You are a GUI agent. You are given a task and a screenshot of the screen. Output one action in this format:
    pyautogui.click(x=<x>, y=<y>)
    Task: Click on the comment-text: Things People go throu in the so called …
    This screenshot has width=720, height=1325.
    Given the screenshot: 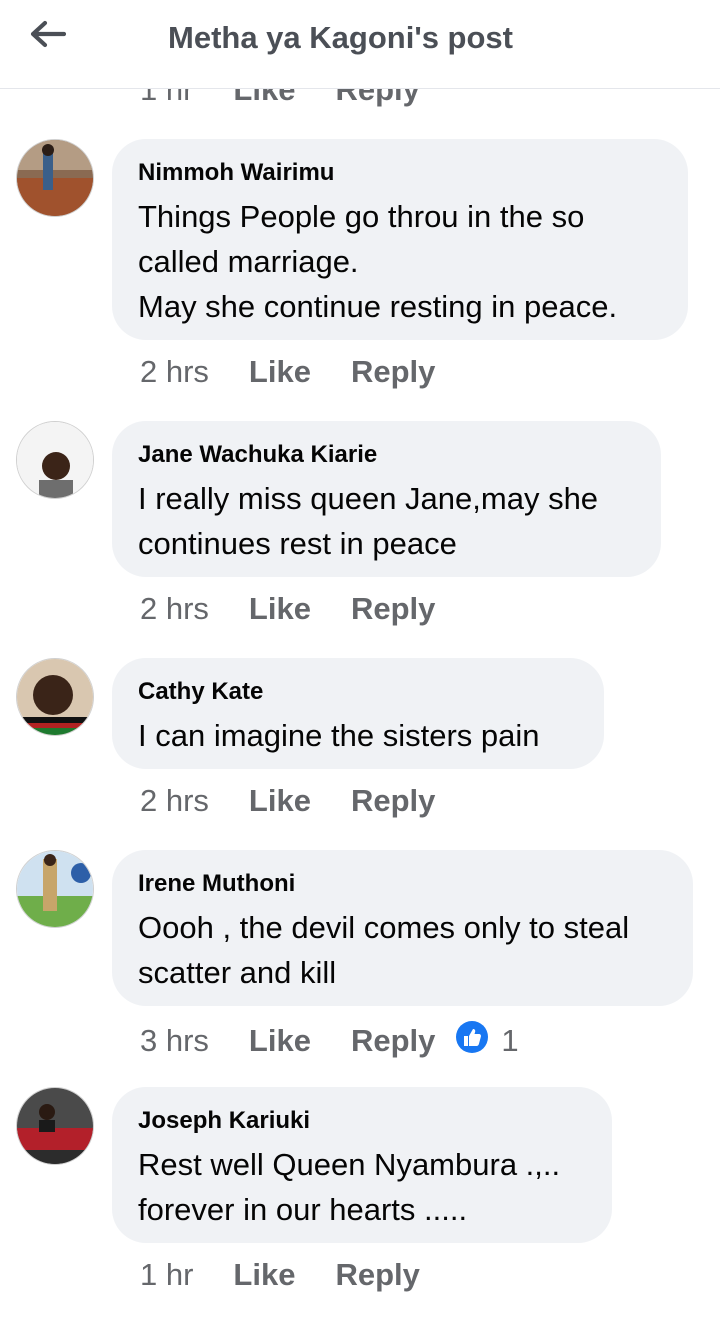 What is the action you would take?
    pyautogui.click(x=378, y=261)
    